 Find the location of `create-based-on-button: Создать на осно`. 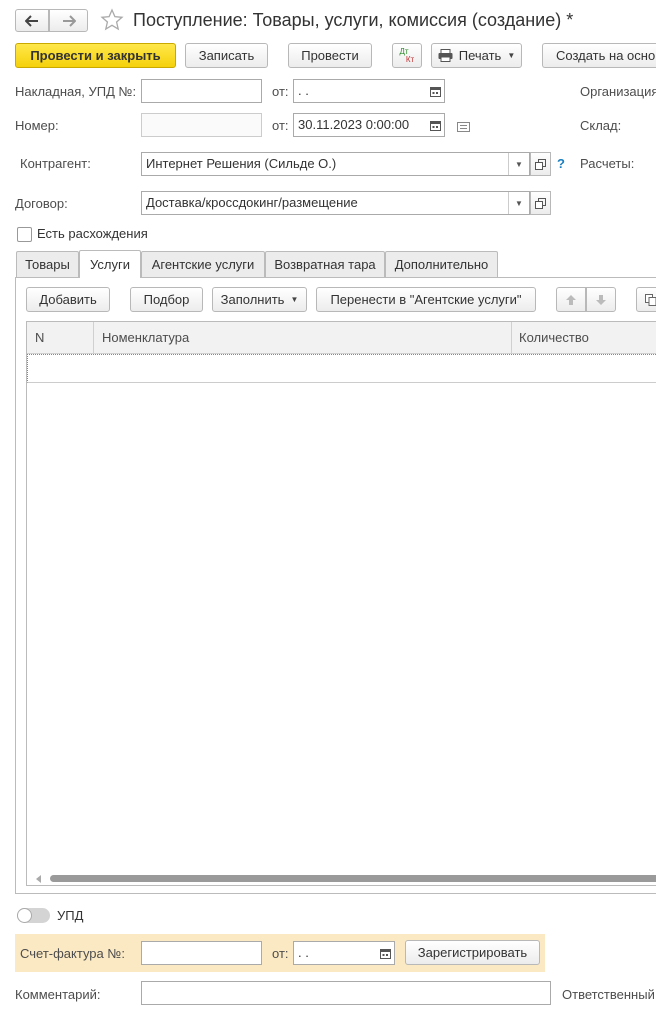

create-based-on-button: Создать на осно is located at coordinates (599, 55).